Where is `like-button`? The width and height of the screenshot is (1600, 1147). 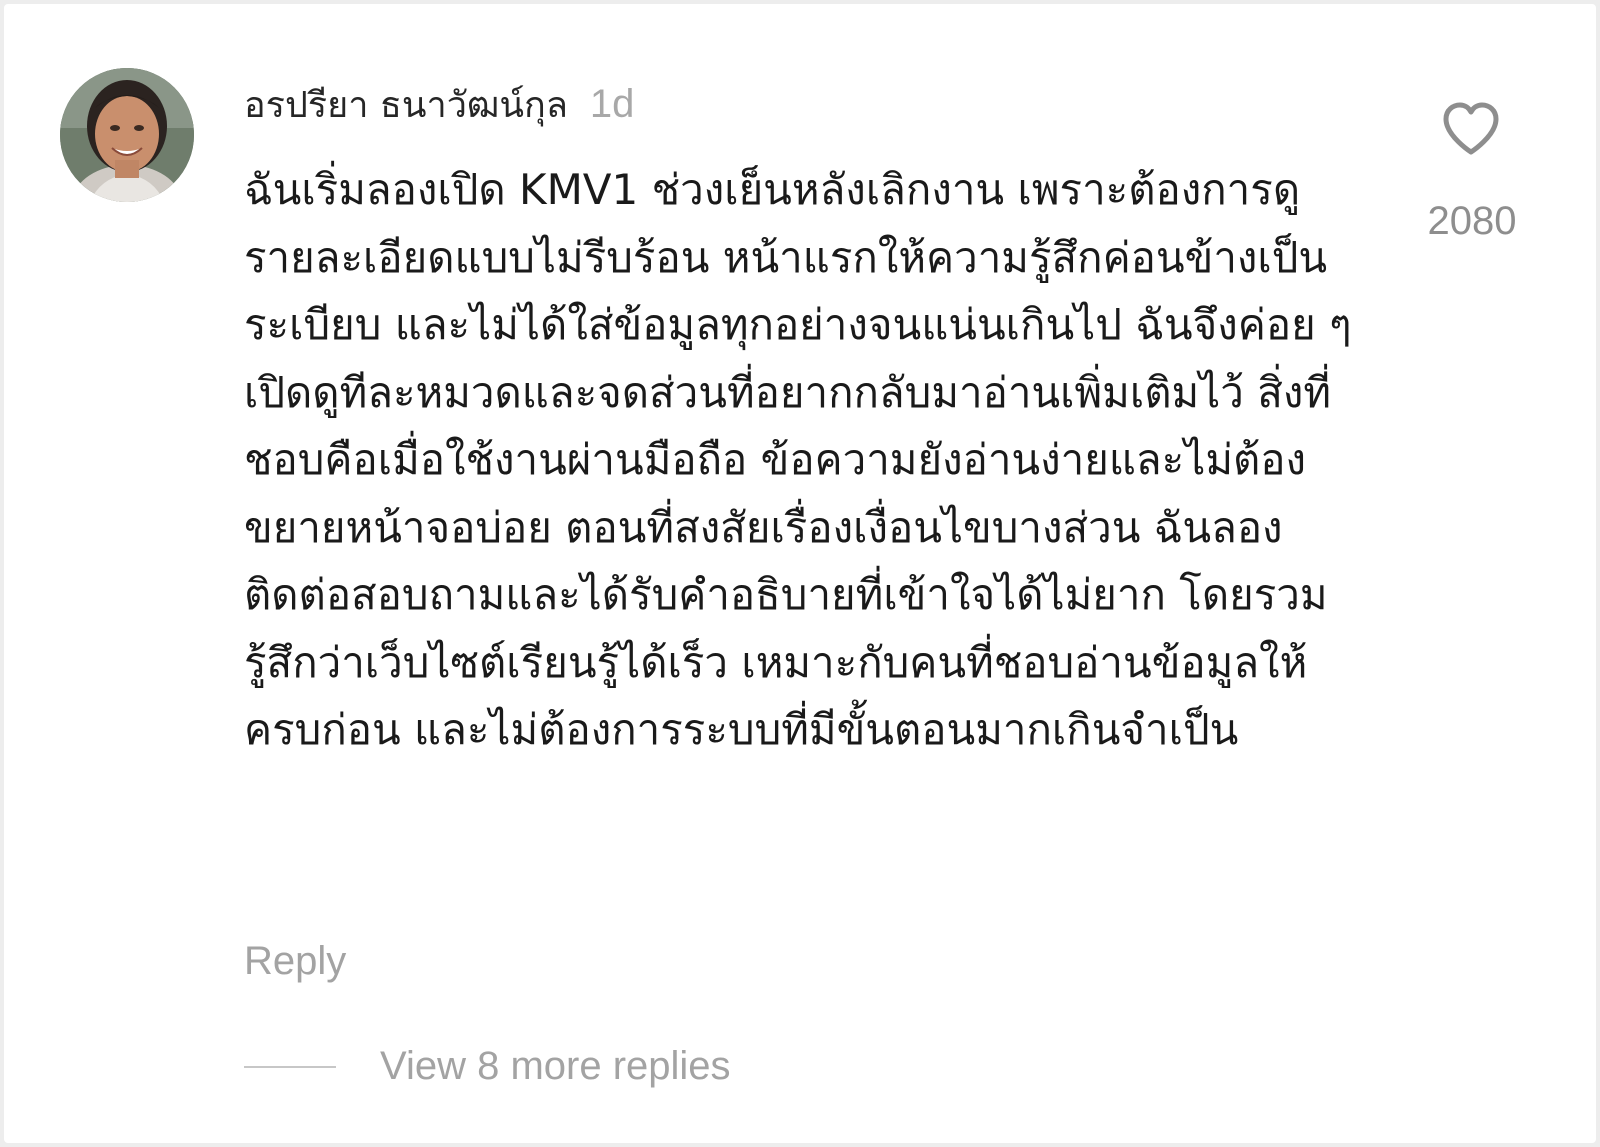 like-button is located at coordinates (1471, 129).